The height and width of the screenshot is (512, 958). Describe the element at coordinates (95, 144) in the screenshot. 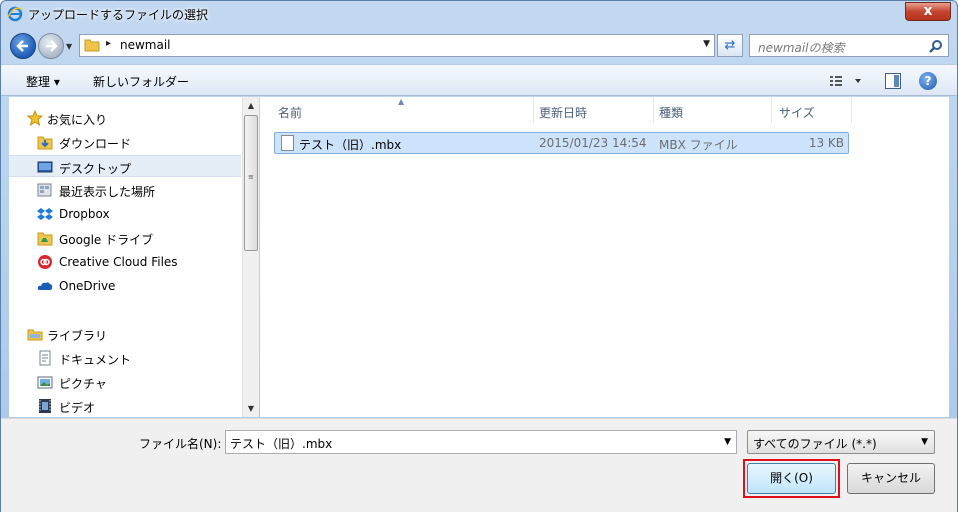

I see `sidebar-item-label: ダウンロード` at that location.